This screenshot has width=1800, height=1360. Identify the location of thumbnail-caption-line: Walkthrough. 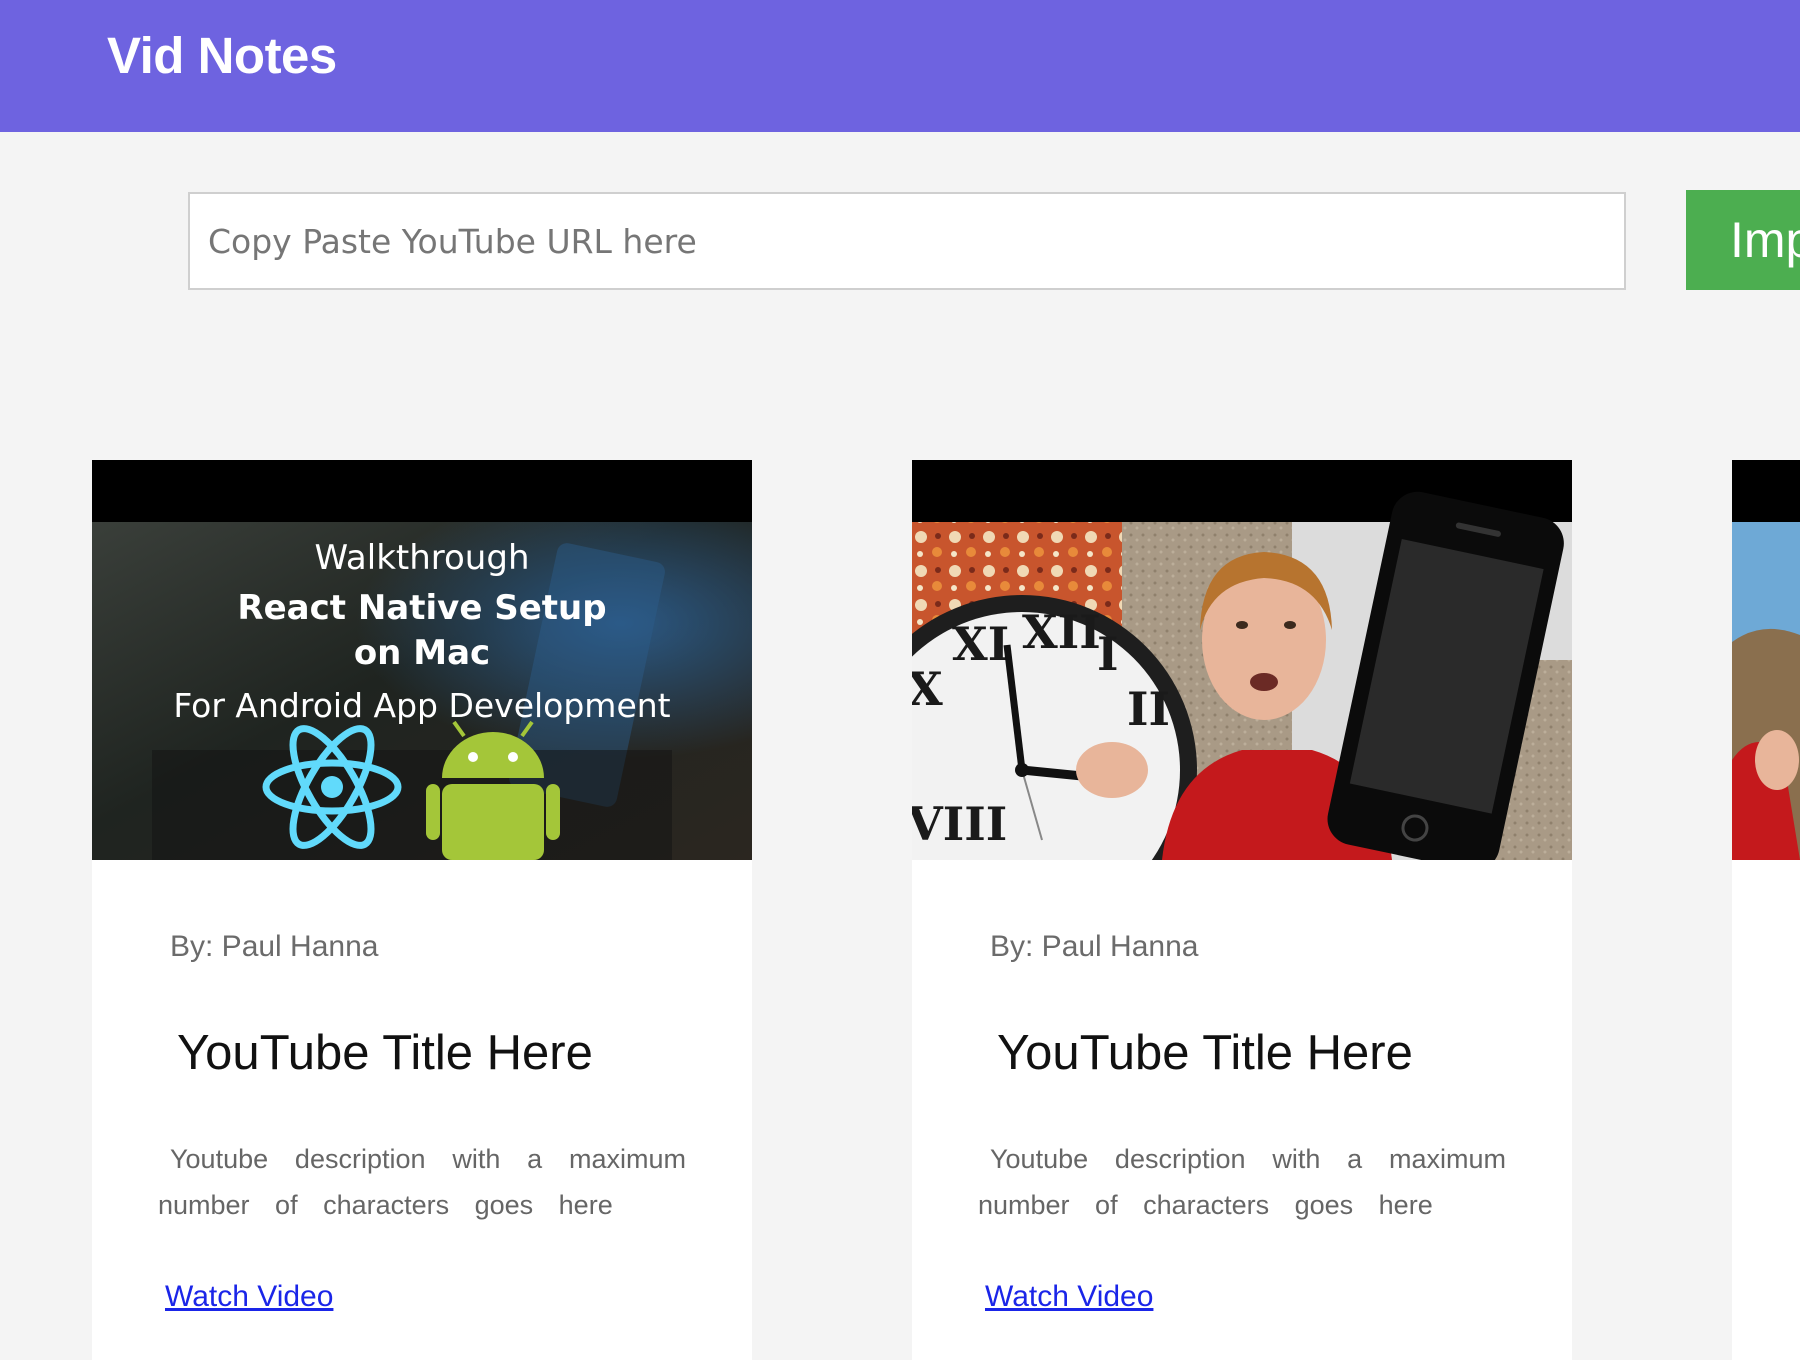
(422, 558).